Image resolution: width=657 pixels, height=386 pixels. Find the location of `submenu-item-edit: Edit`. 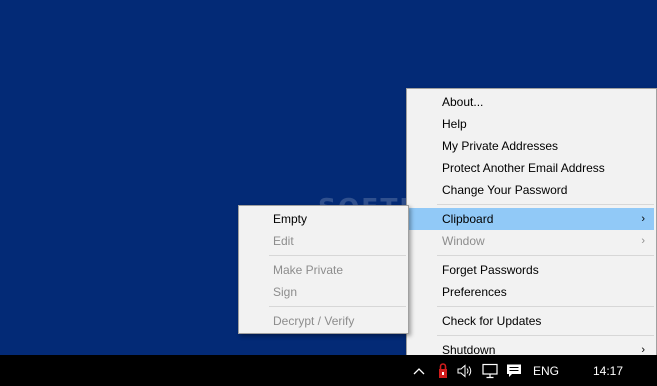

submenu-item-edit: Edit is located at coordinates (323, 241).